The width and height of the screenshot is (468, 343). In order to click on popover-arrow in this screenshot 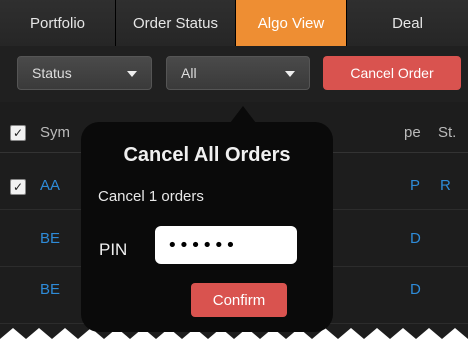, I will do `click(243, 114)`.